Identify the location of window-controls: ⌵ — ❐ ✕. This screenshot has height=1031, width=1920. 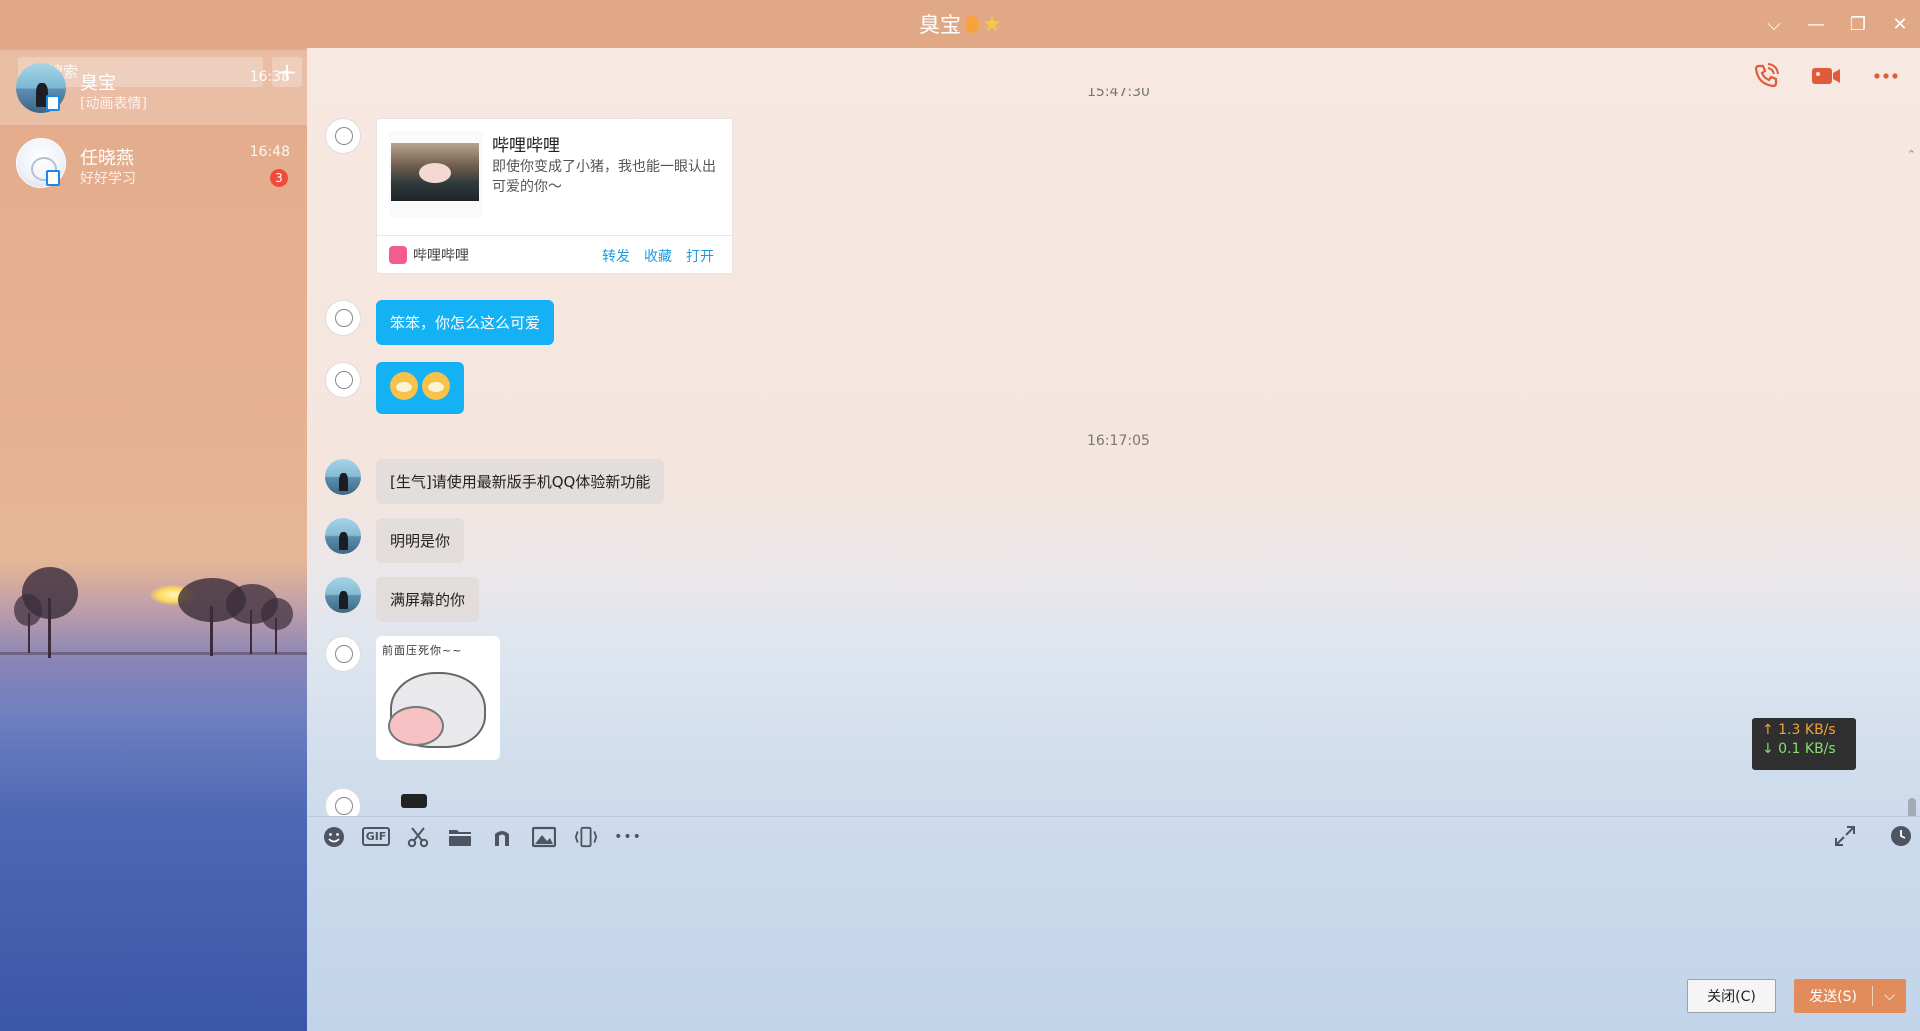
(1837, 24).